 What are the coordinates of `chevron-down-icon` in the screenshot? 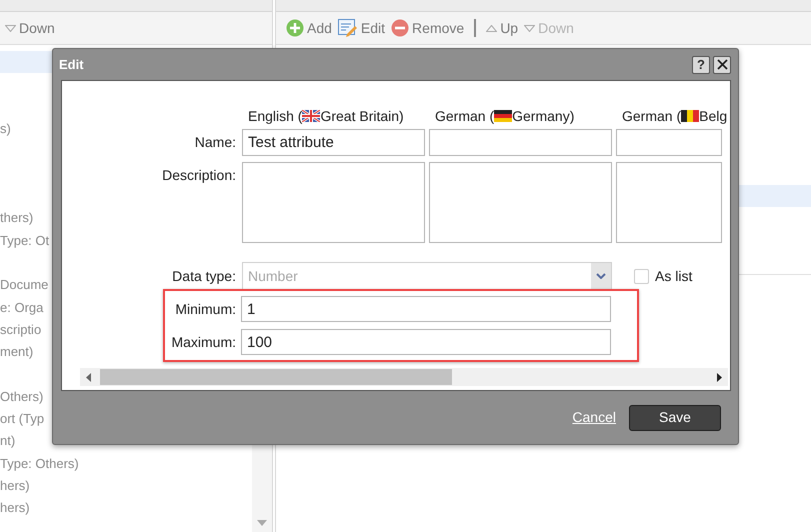 It's located at (601, 276).